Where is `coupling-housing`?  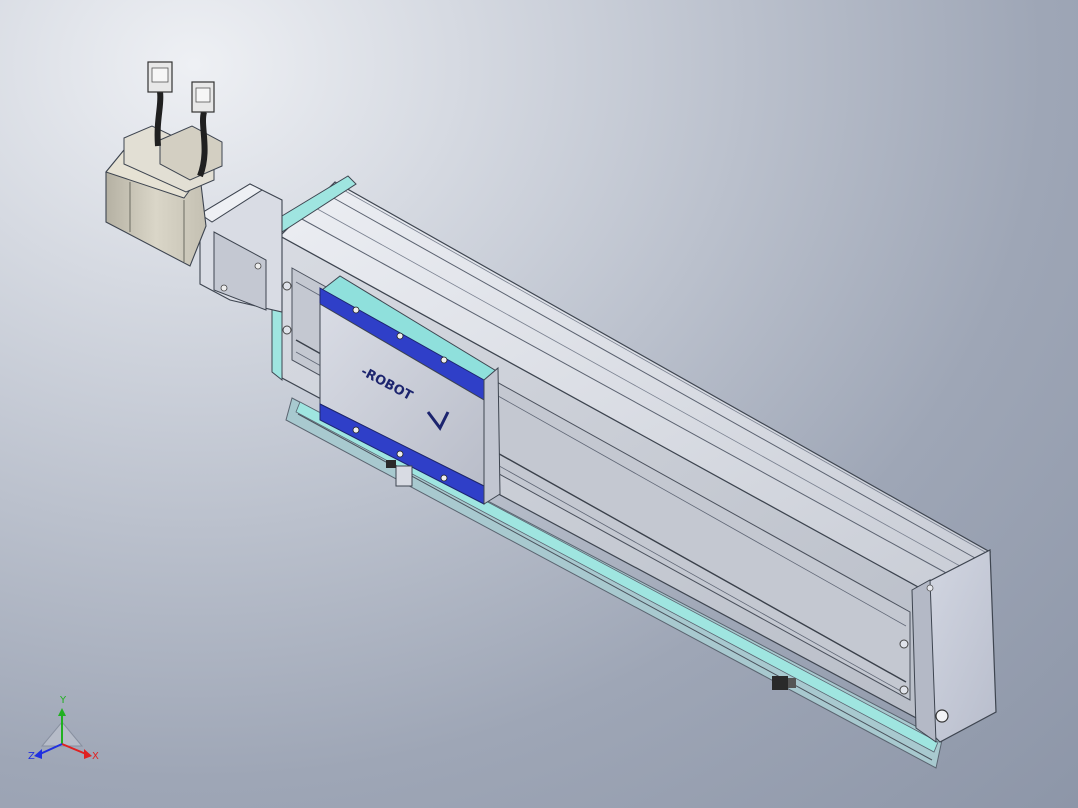
coupling-housing is located at coordinates (241, 248).